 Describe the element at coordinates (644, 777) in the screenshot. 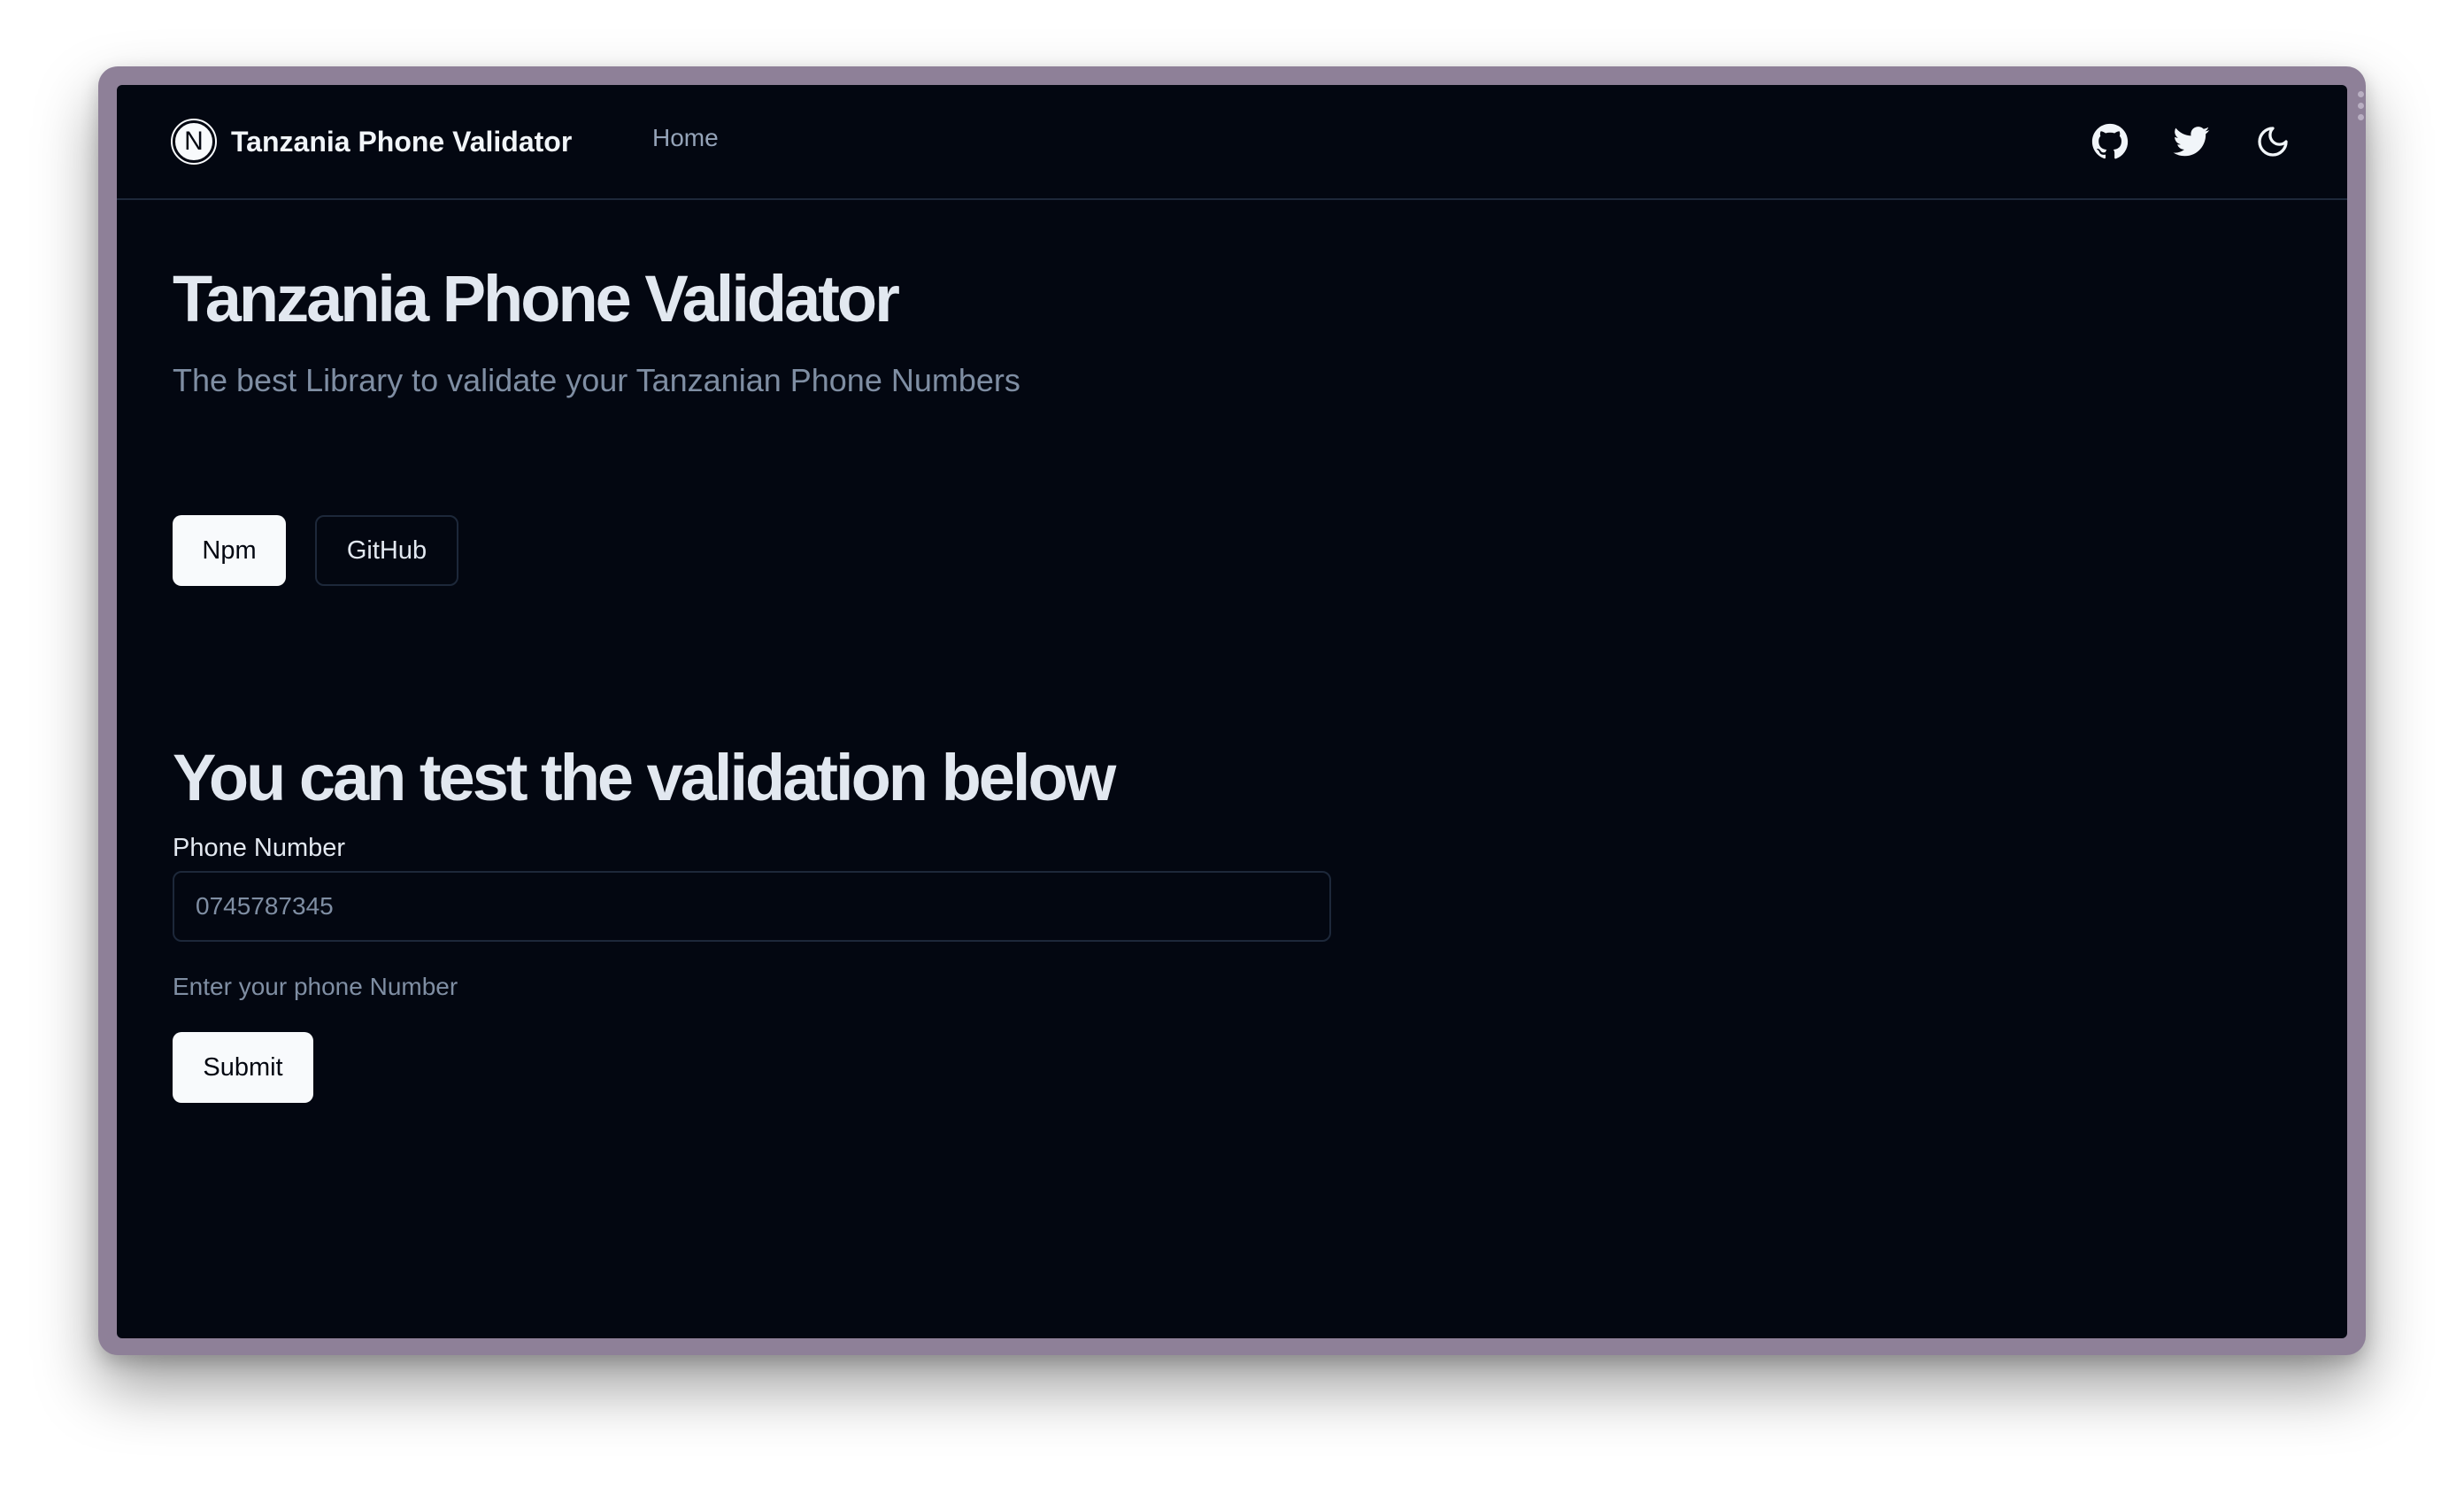

I see `section-title: You can test the validation below` at that location.